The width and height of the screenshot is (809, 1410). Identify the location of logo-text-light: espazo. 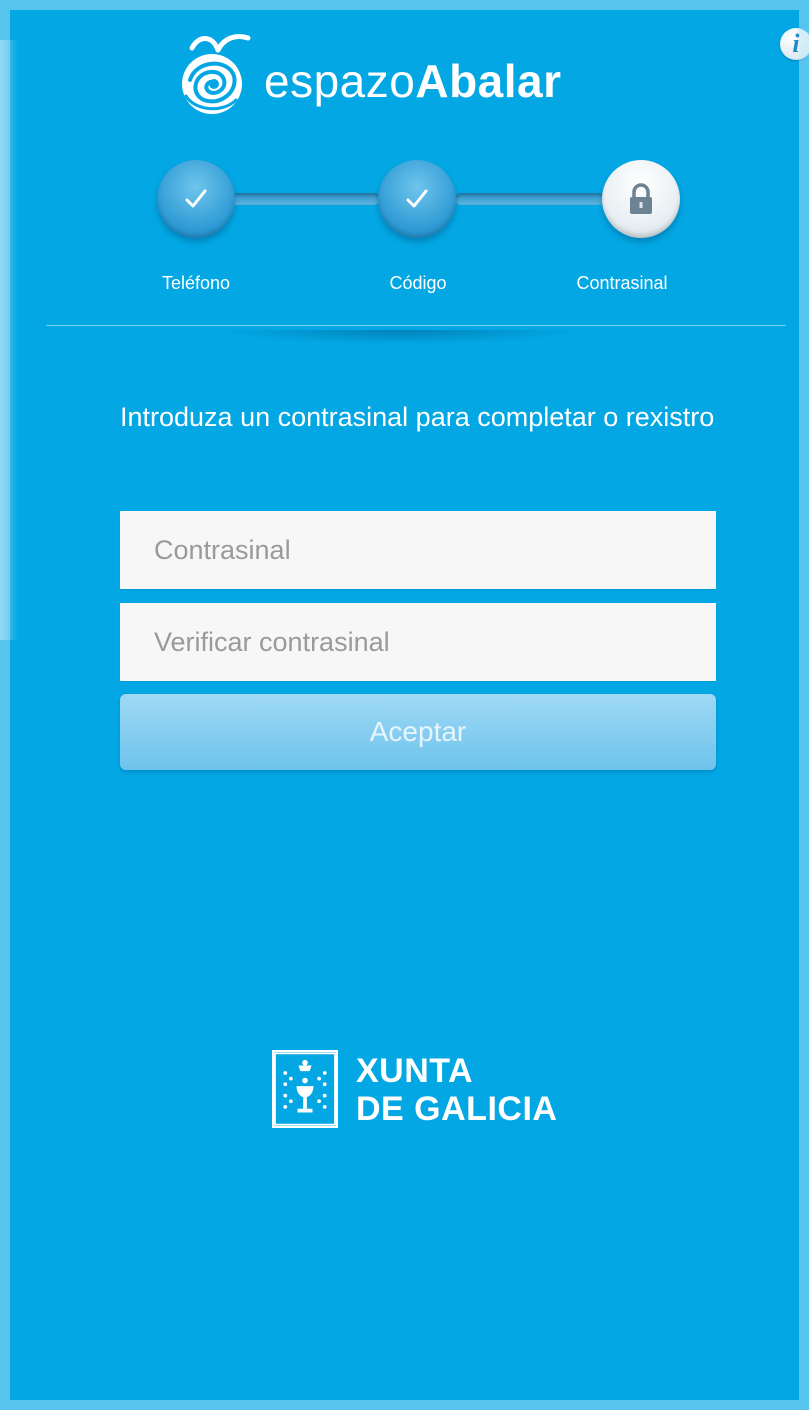
(340, 81).